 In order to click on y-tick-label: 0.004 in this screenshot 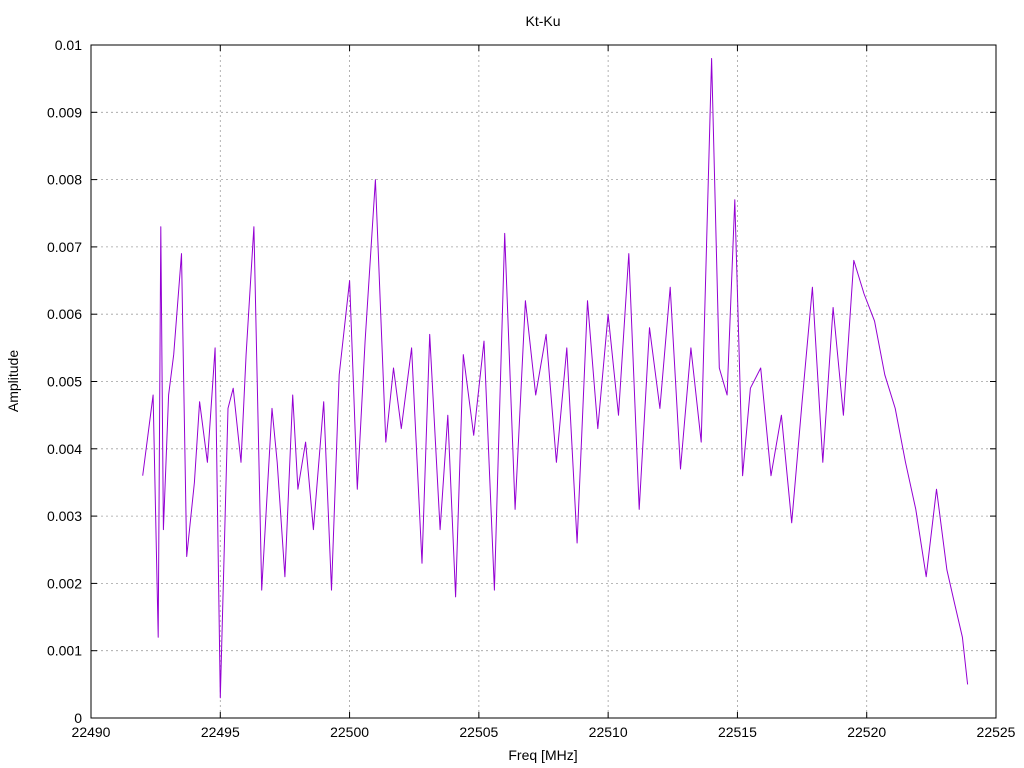, I will do `click(64, 449)`.